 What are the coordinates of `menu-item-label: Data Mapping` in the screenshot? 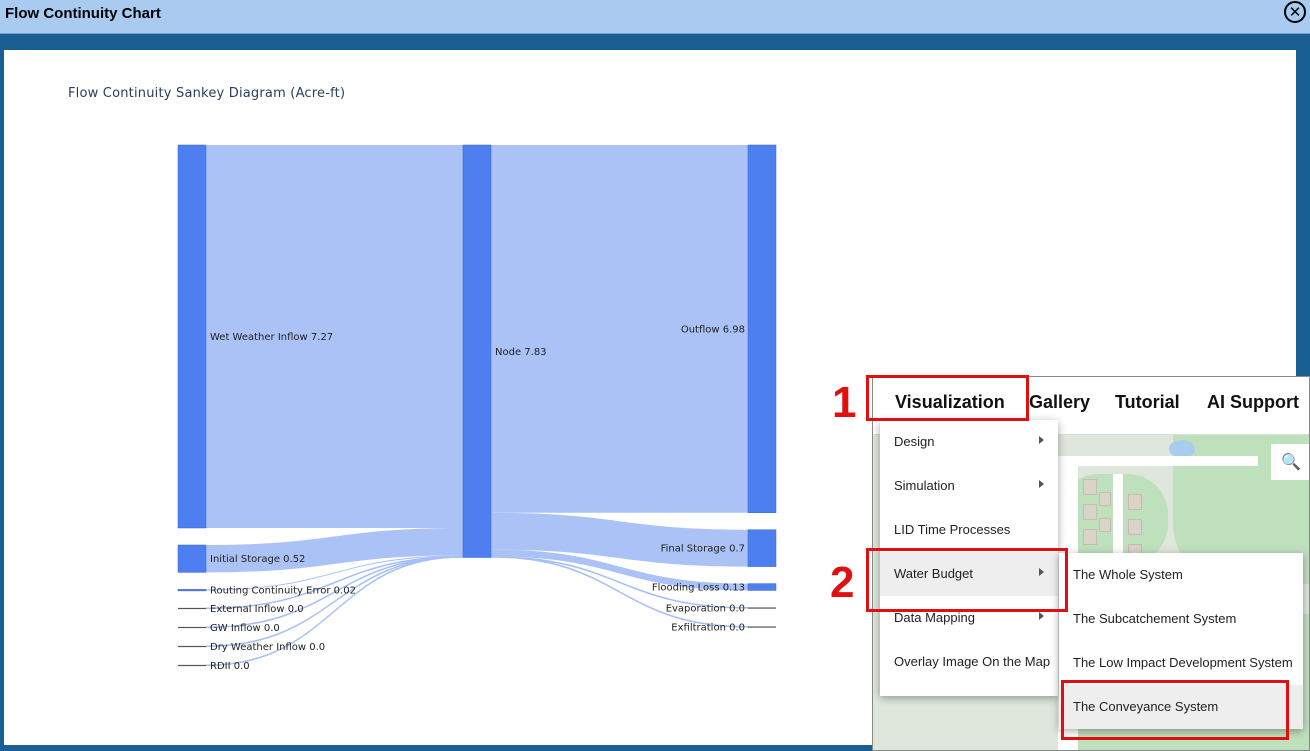 It's located at (934, 617).